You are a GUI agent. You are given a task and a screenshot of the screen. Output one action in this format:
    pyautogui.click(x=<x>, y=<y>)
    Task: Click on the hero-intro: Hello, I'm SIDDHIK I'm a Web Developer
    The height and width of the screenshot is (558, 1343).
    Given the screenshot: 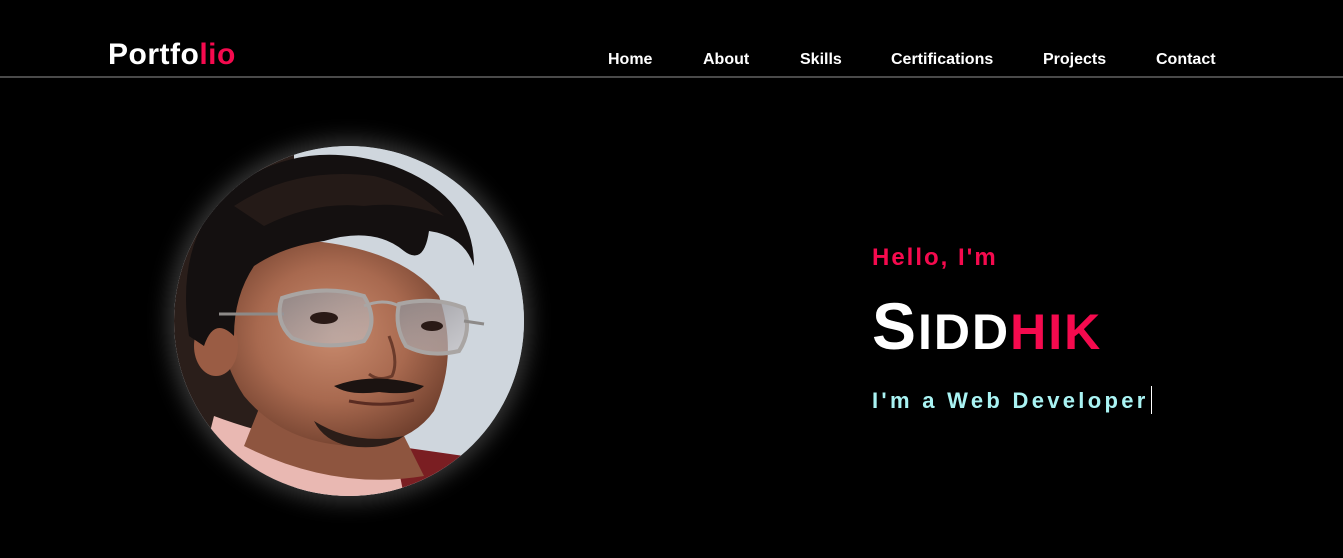 What is the action you would take?
    pyautogui.click(x=1092, y=328)
    